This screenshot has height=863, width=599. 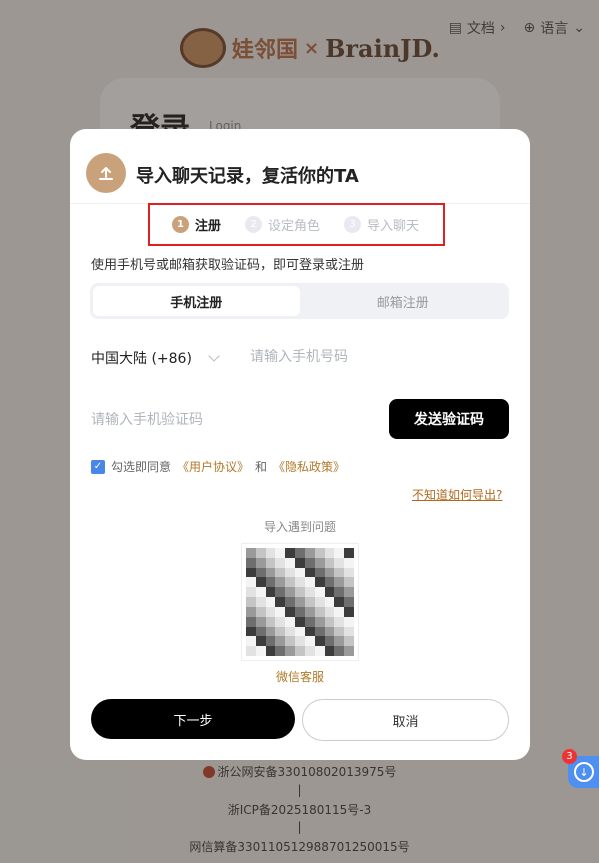 I want to click on agree-checkbox: ✓, so click(x=98, y=466).